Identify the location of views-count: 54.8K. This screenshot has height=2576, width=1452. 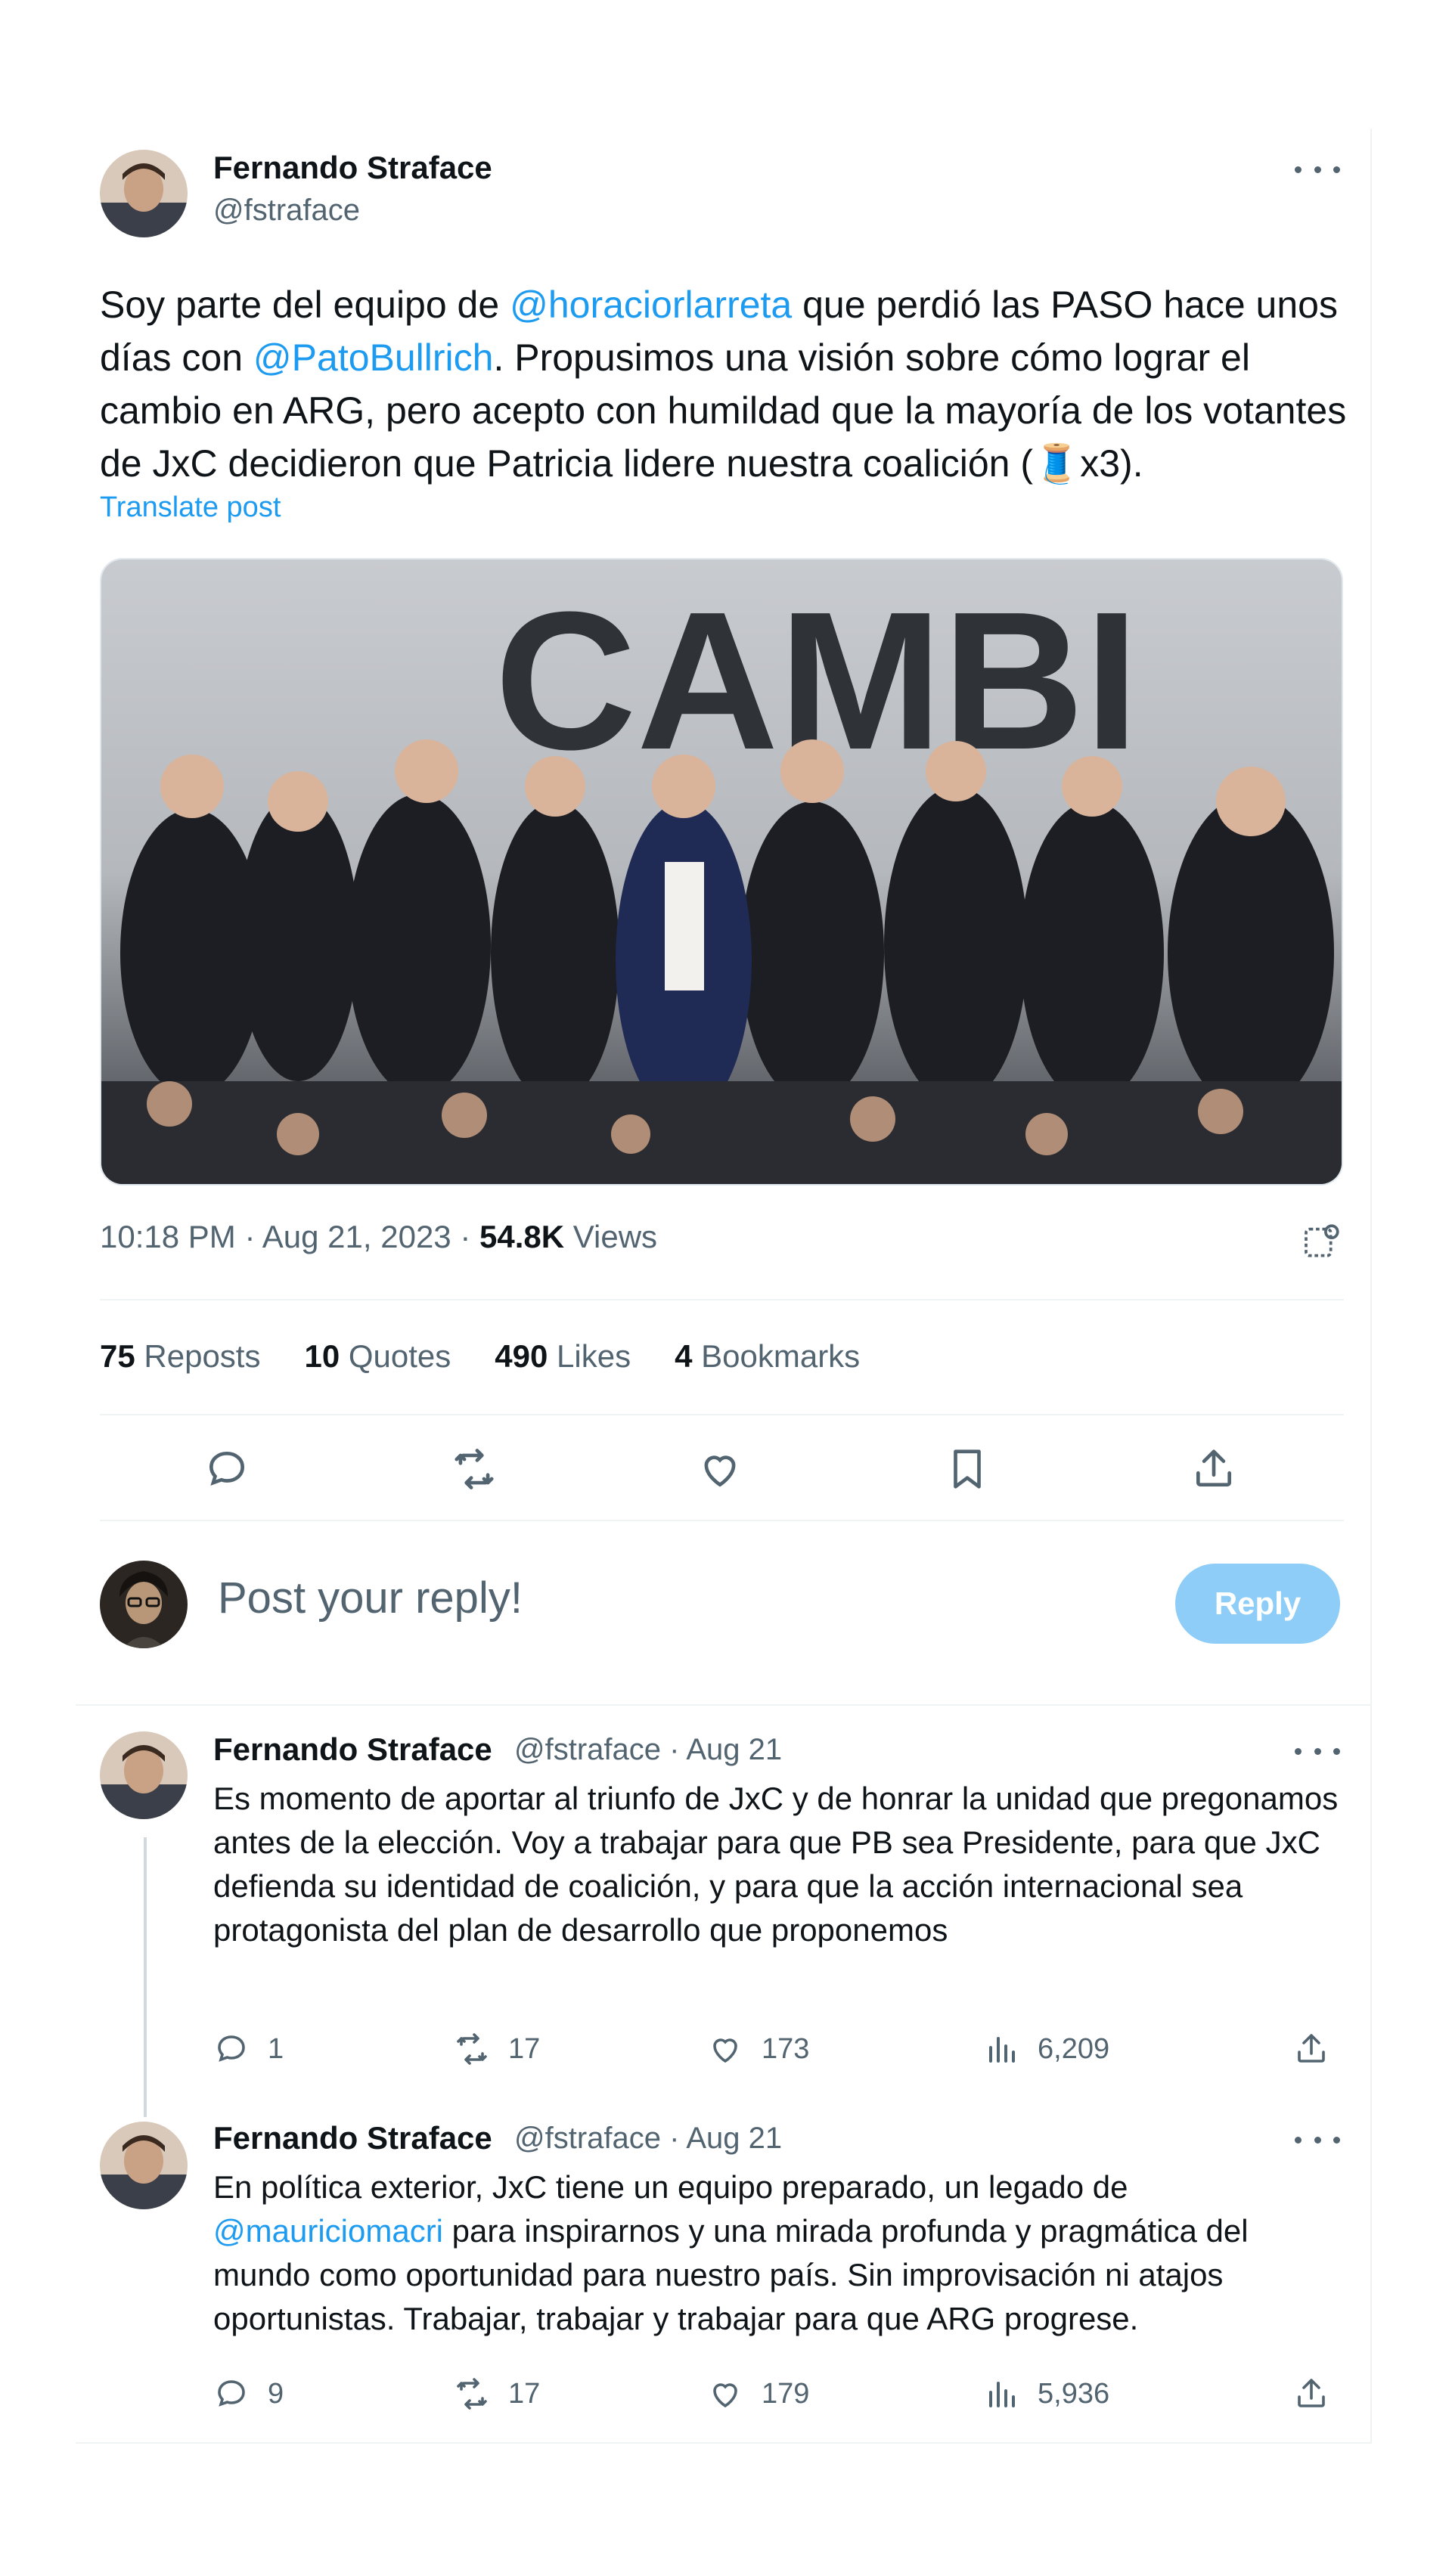
(522, 1236).